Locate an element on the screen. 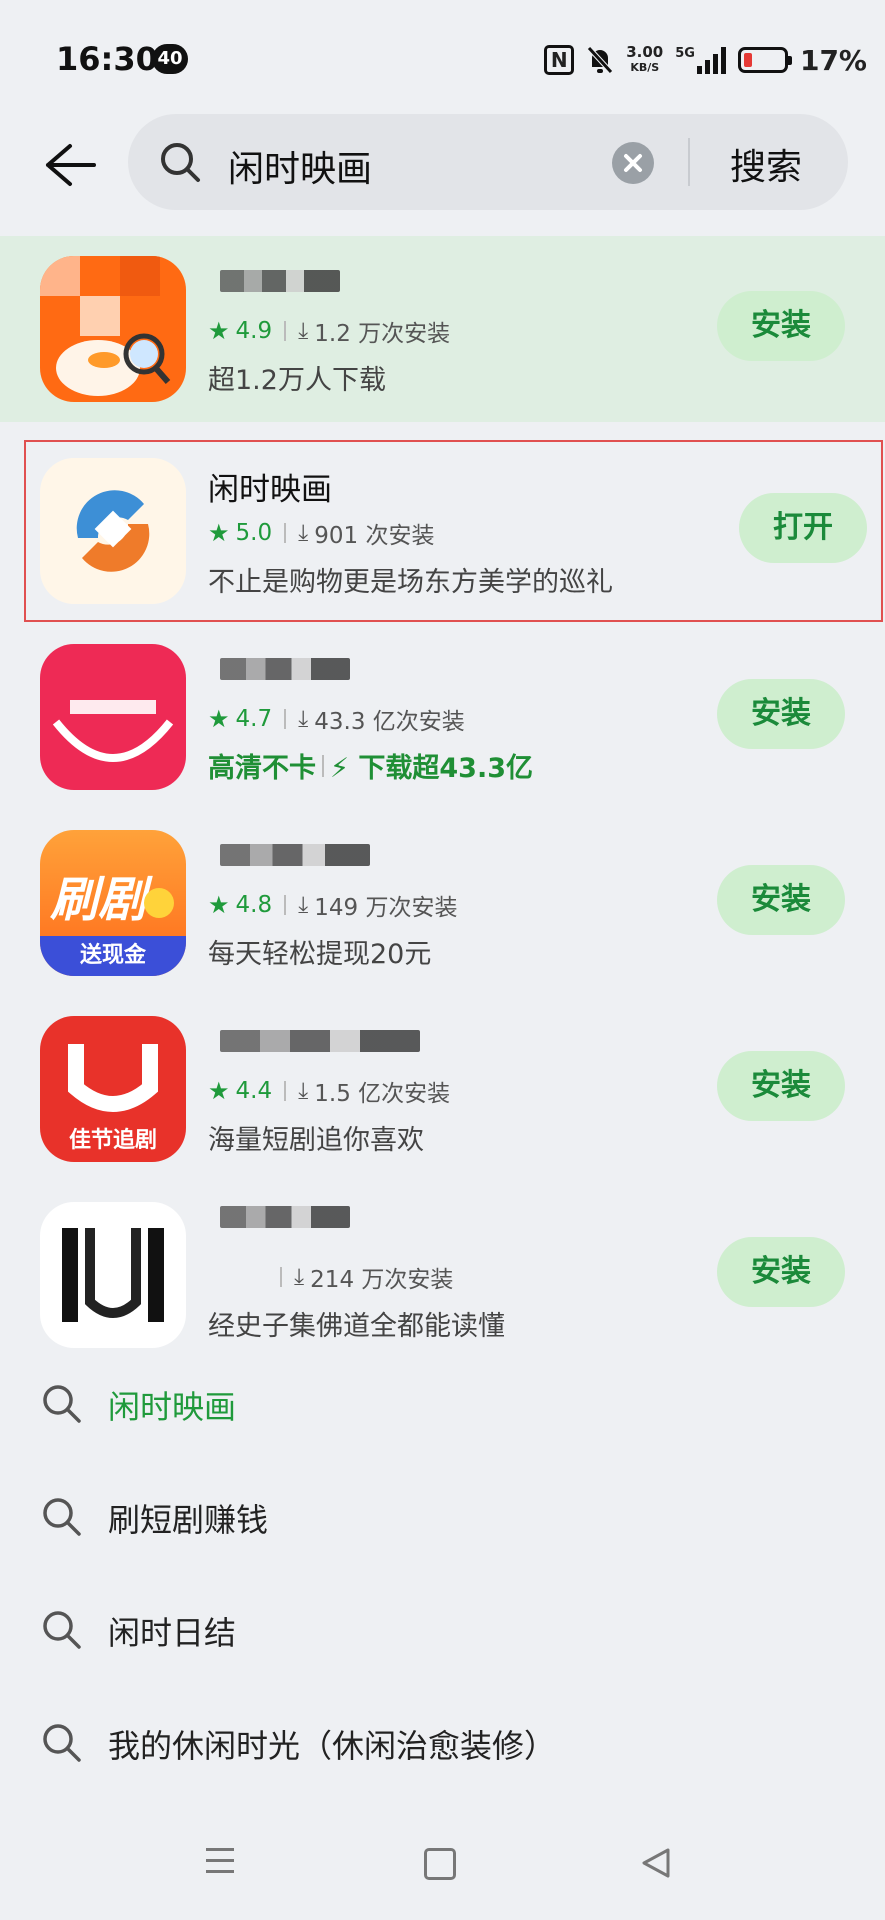 This screenshot has height=1920, width=885. app-row: ★ 4.9 ⤓ 1.2 万次安装 超1.2万人下载 安装 is located at coordinates (442, 329).